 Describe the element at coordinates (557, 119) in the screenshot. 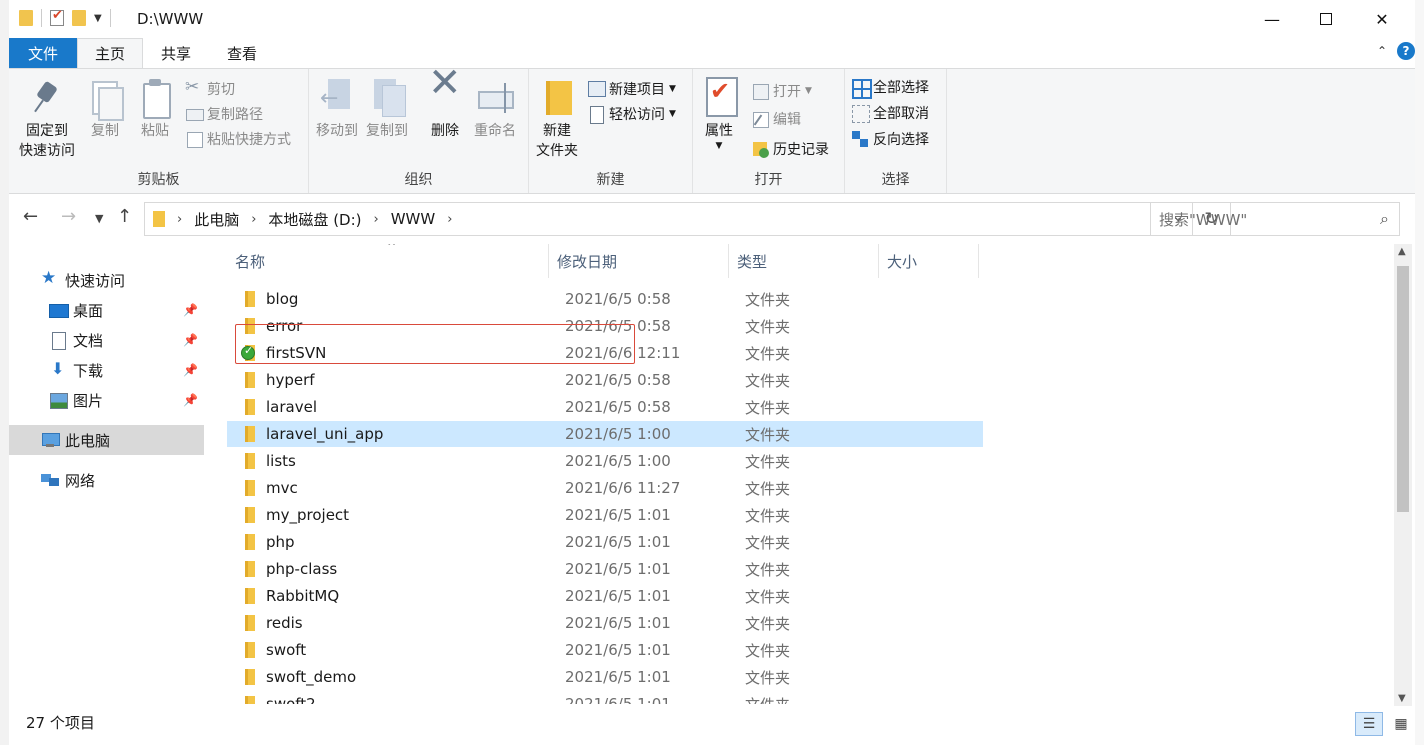

I see `new-folder-button: 新建 文件夹` at that location.